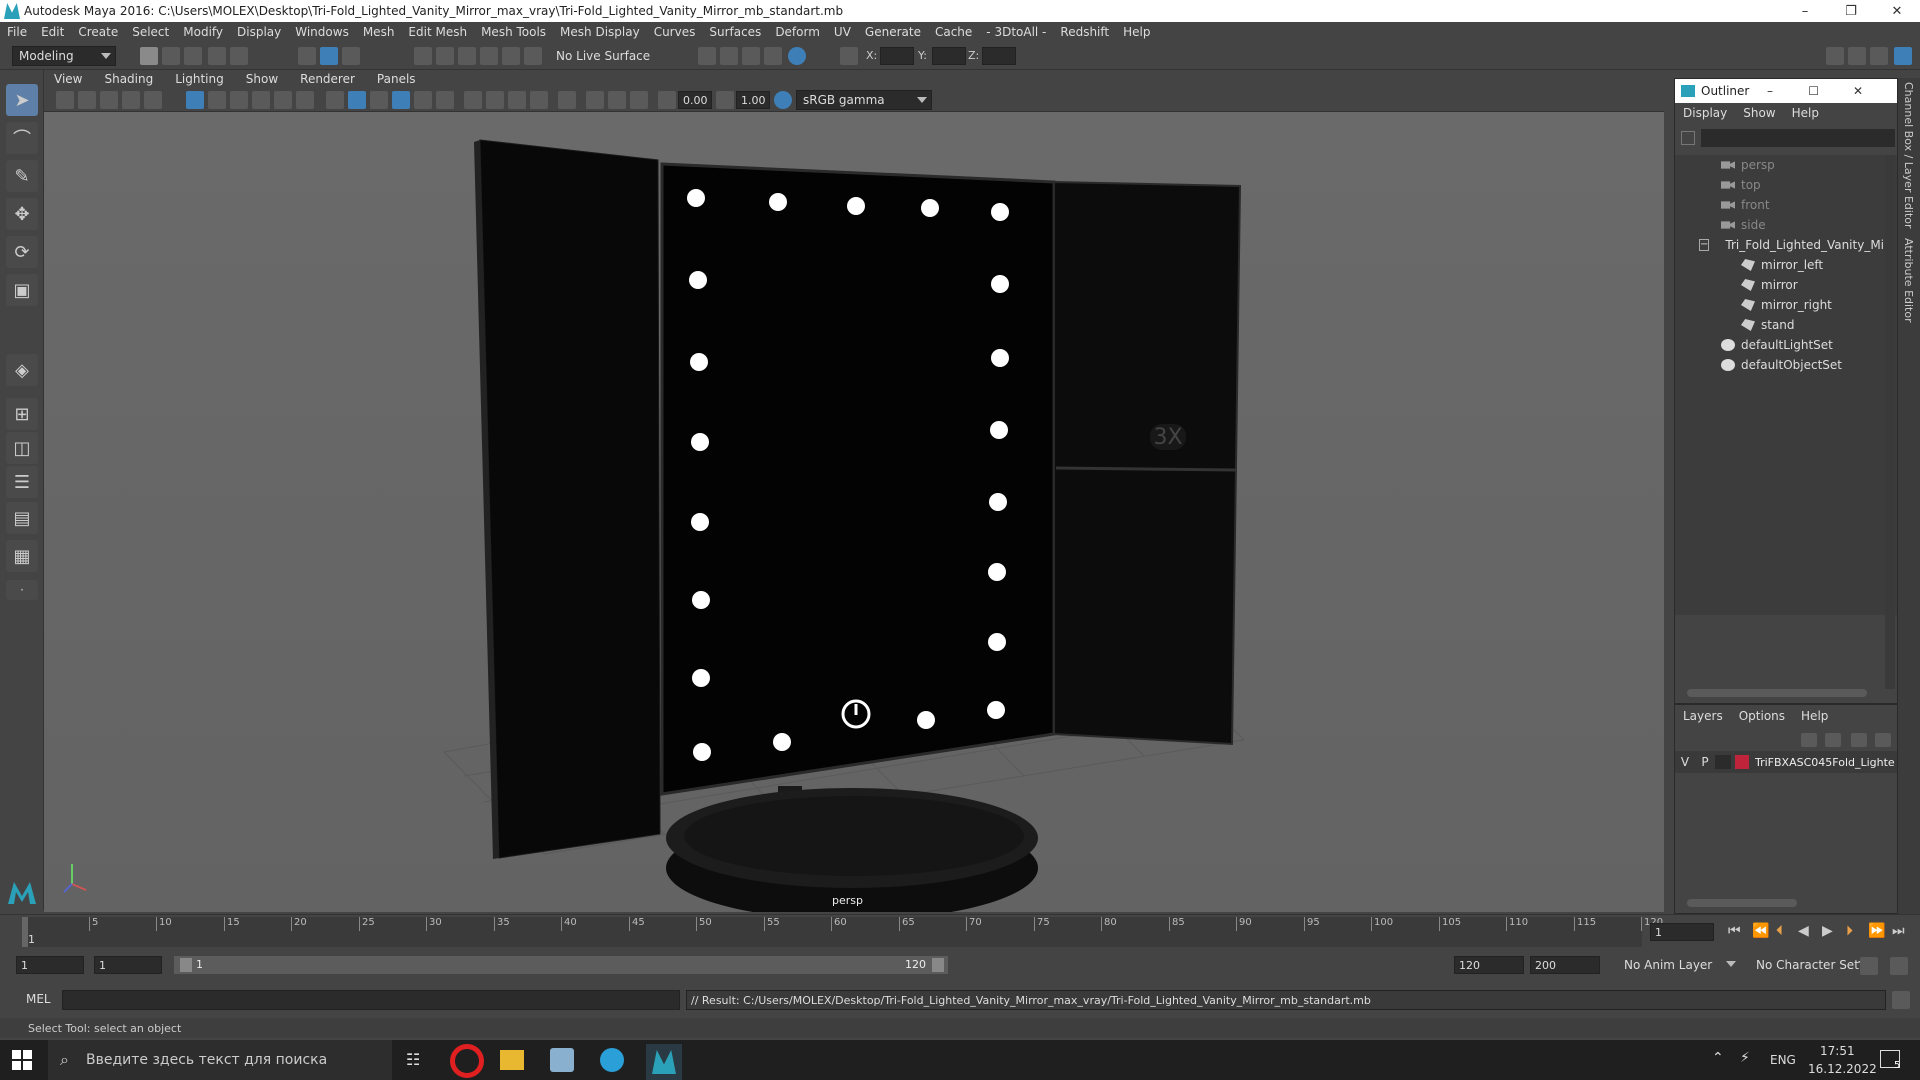 The image size is (1920, 1080). Describe the element at coordinates (473, 100) in the screenshot. I see `shadows-icon` at that location.